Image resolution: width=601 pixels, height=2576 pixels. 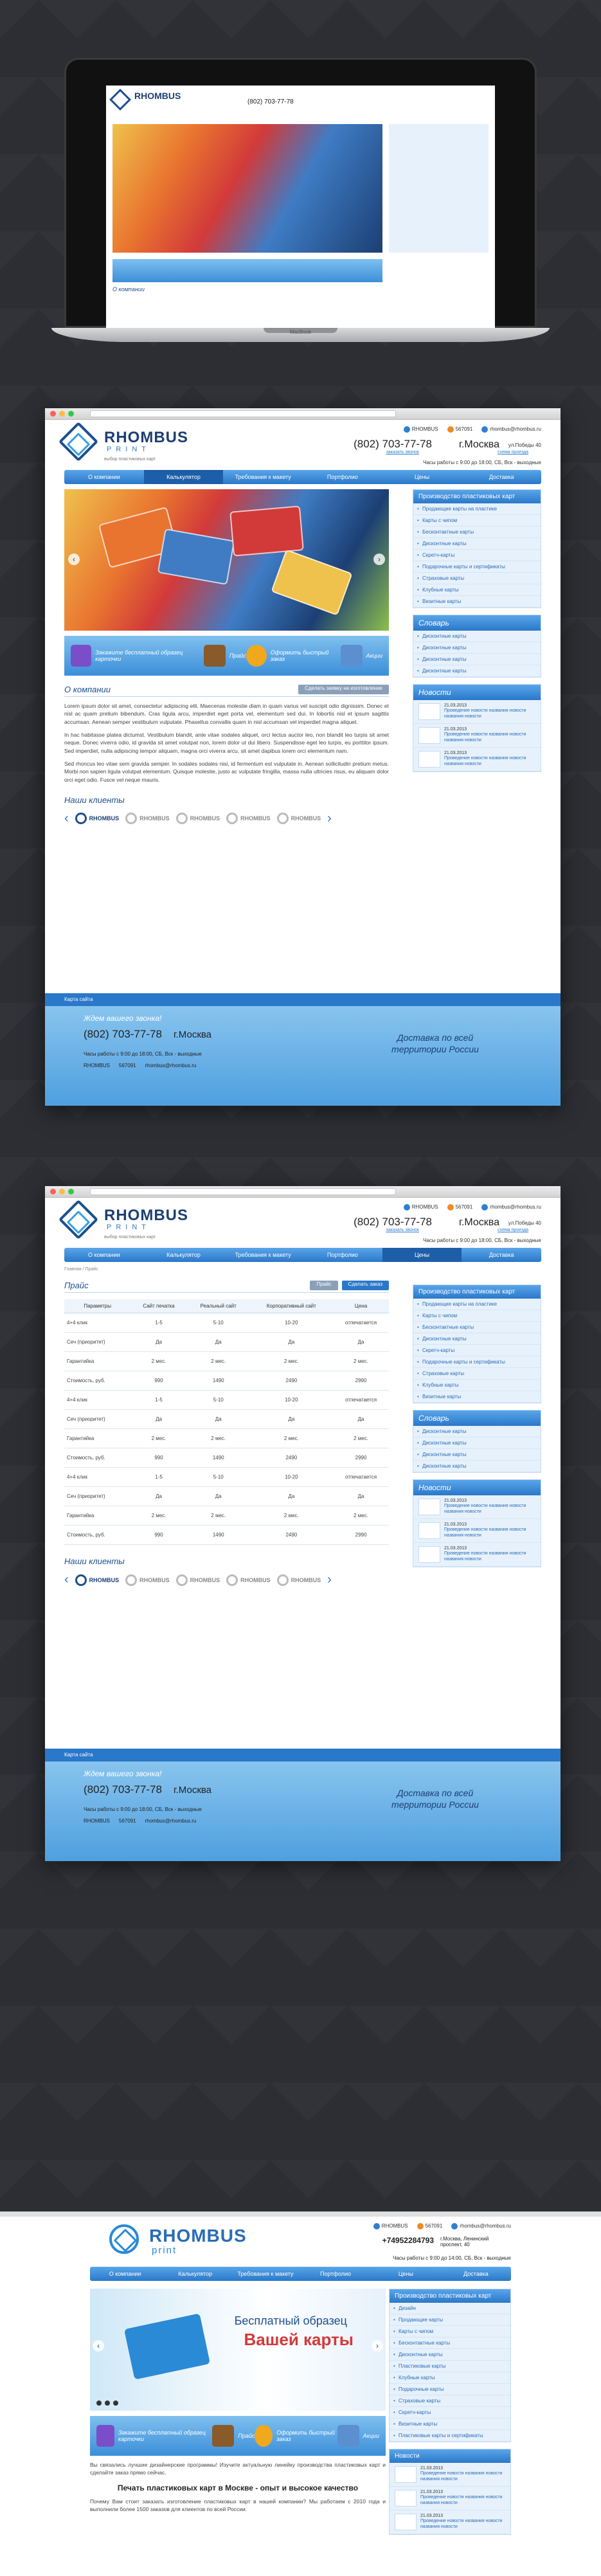 What do you see at coordinates (406, 2274) in the screenshot?
I see `nav-item-prices: Цены` at bounding box center [406, 2274].